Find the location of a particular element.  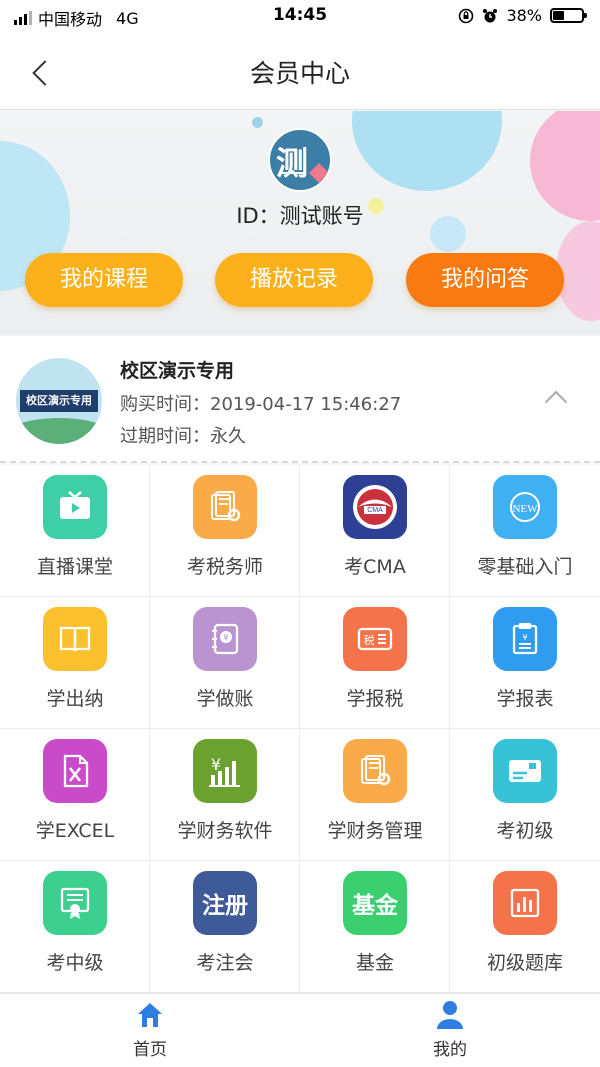

tax-ticket-icon: 税 is located at coordinates (375, 639).